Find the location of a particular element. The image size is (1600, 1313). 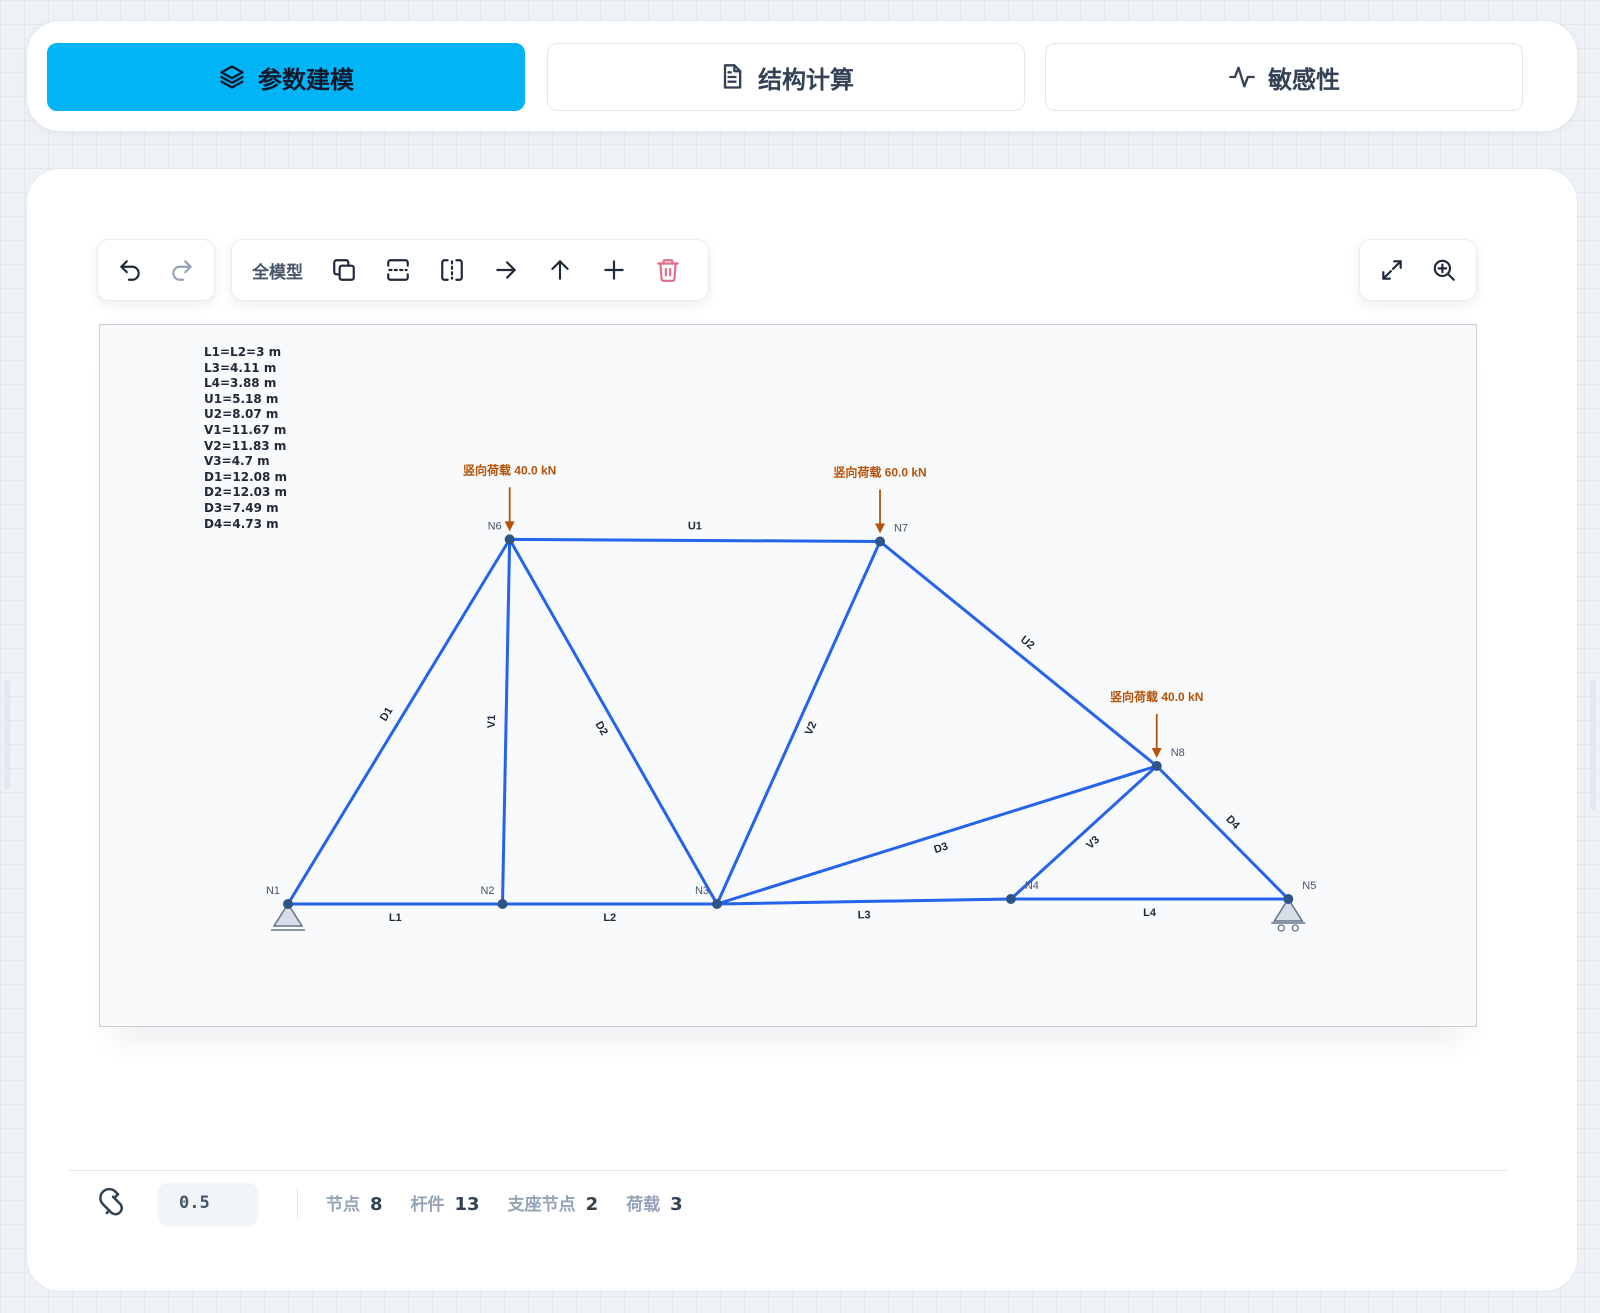

stat-loads: 荷载 3 is located at coordinates (654, 1202).